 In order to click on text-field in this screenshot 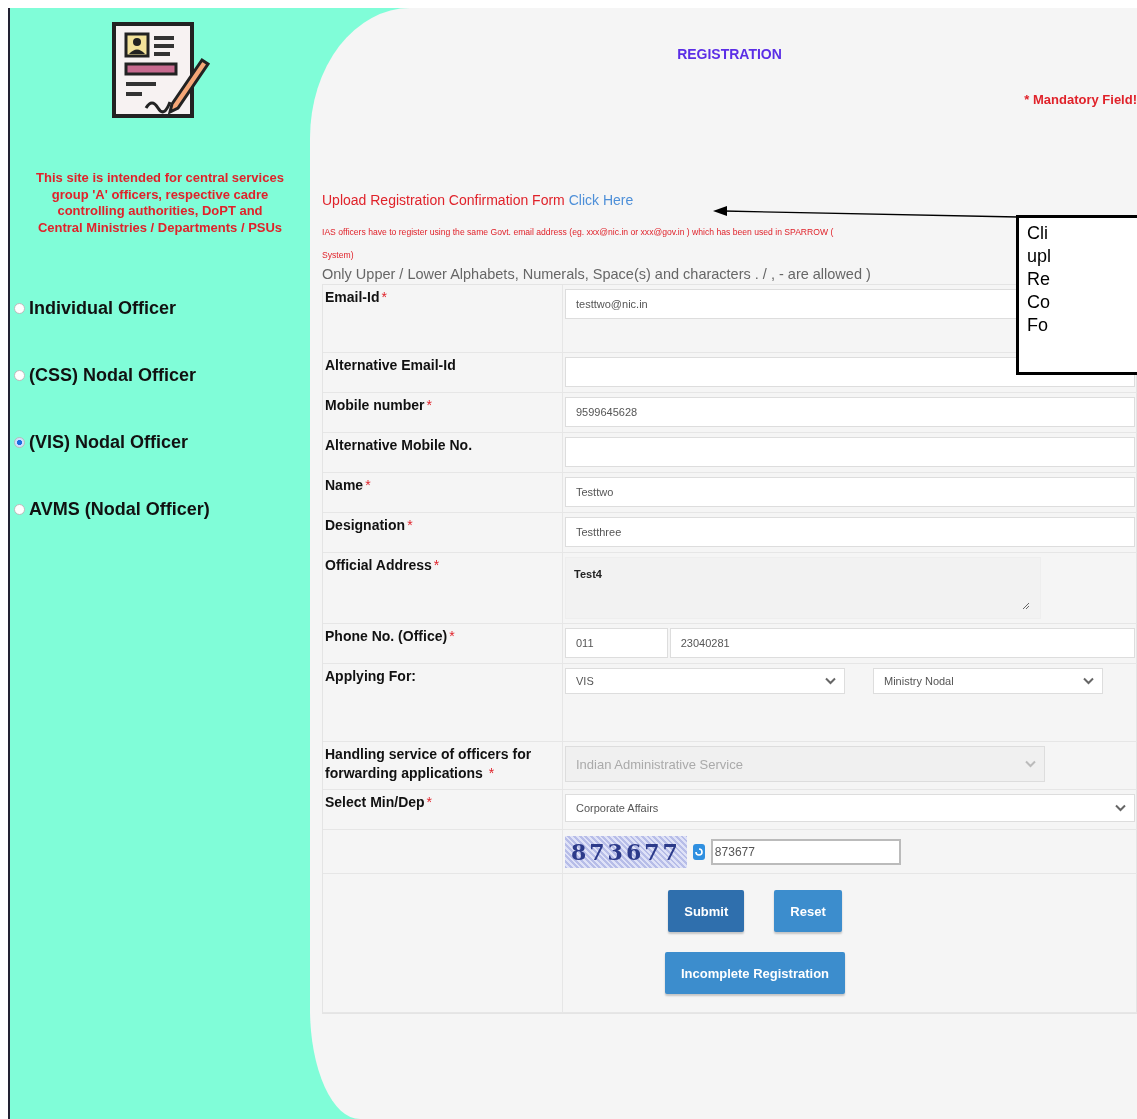, I will do `click(850, 452)`.